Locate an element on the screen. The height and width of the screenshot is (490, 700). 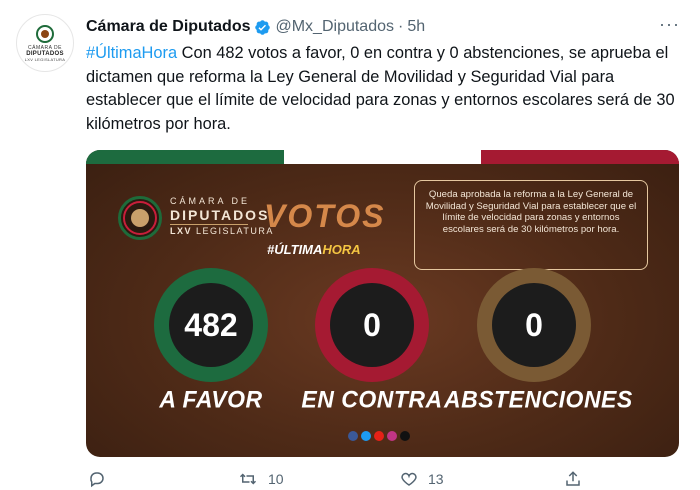
social-icons is located at coordinates (379, 436).